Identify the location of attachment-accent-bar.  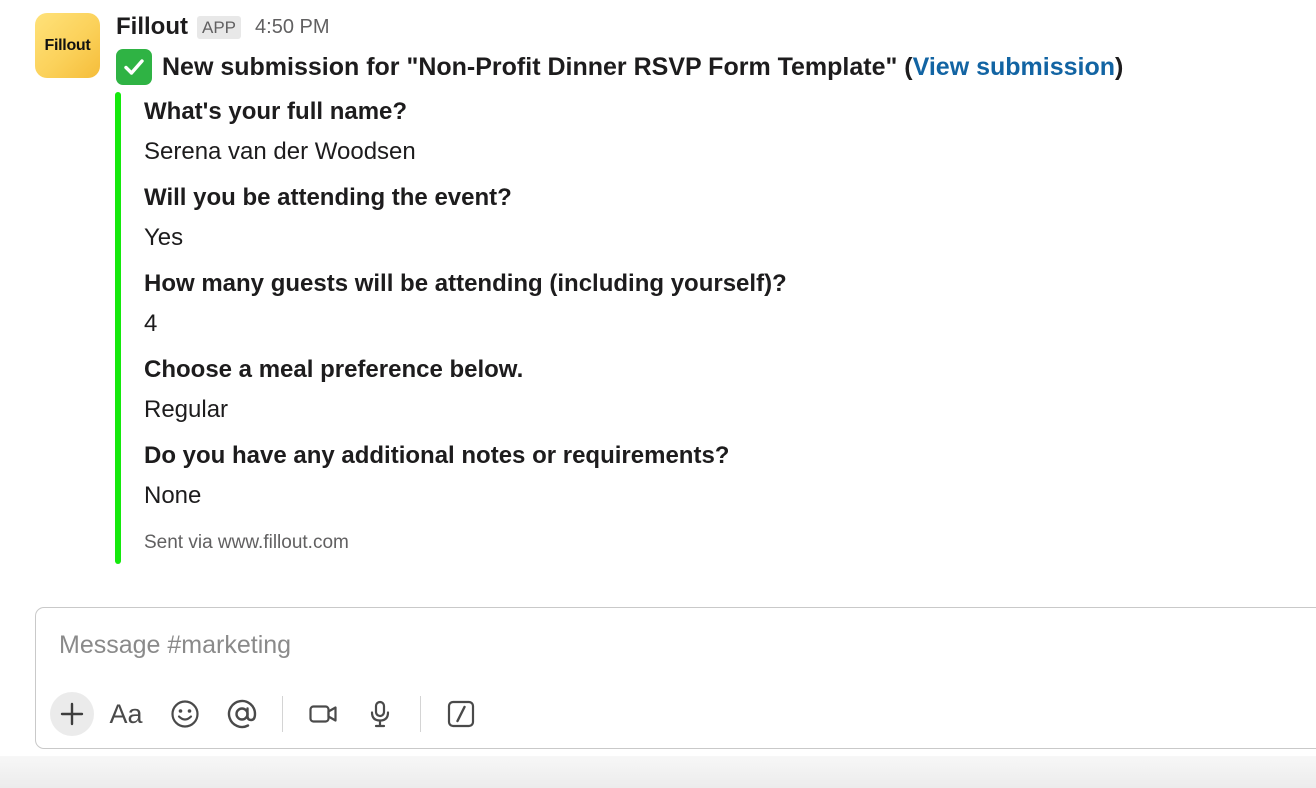
(118, 328).